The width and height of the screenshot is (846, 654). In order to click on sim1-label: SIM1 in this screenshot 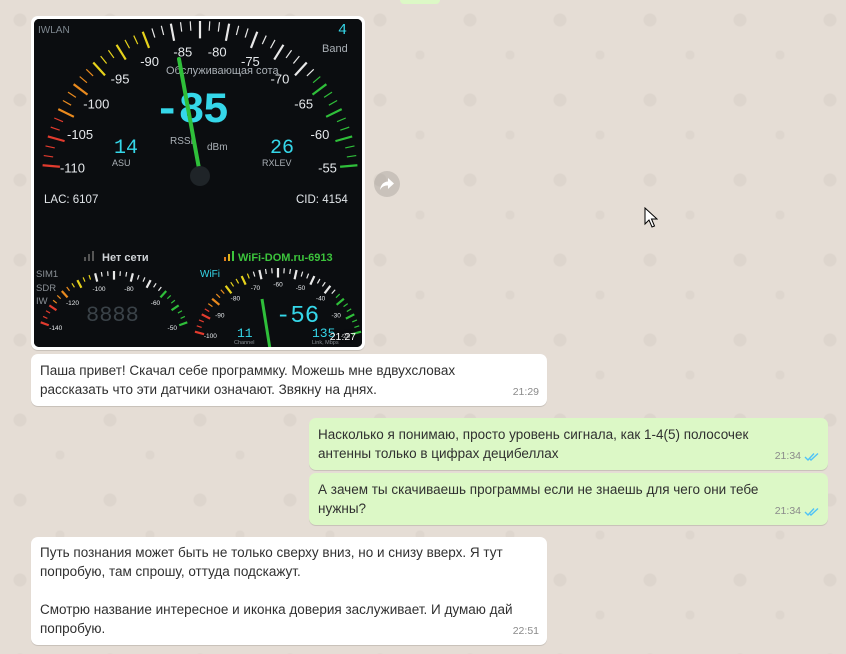, I will do `click(47, 274)`.